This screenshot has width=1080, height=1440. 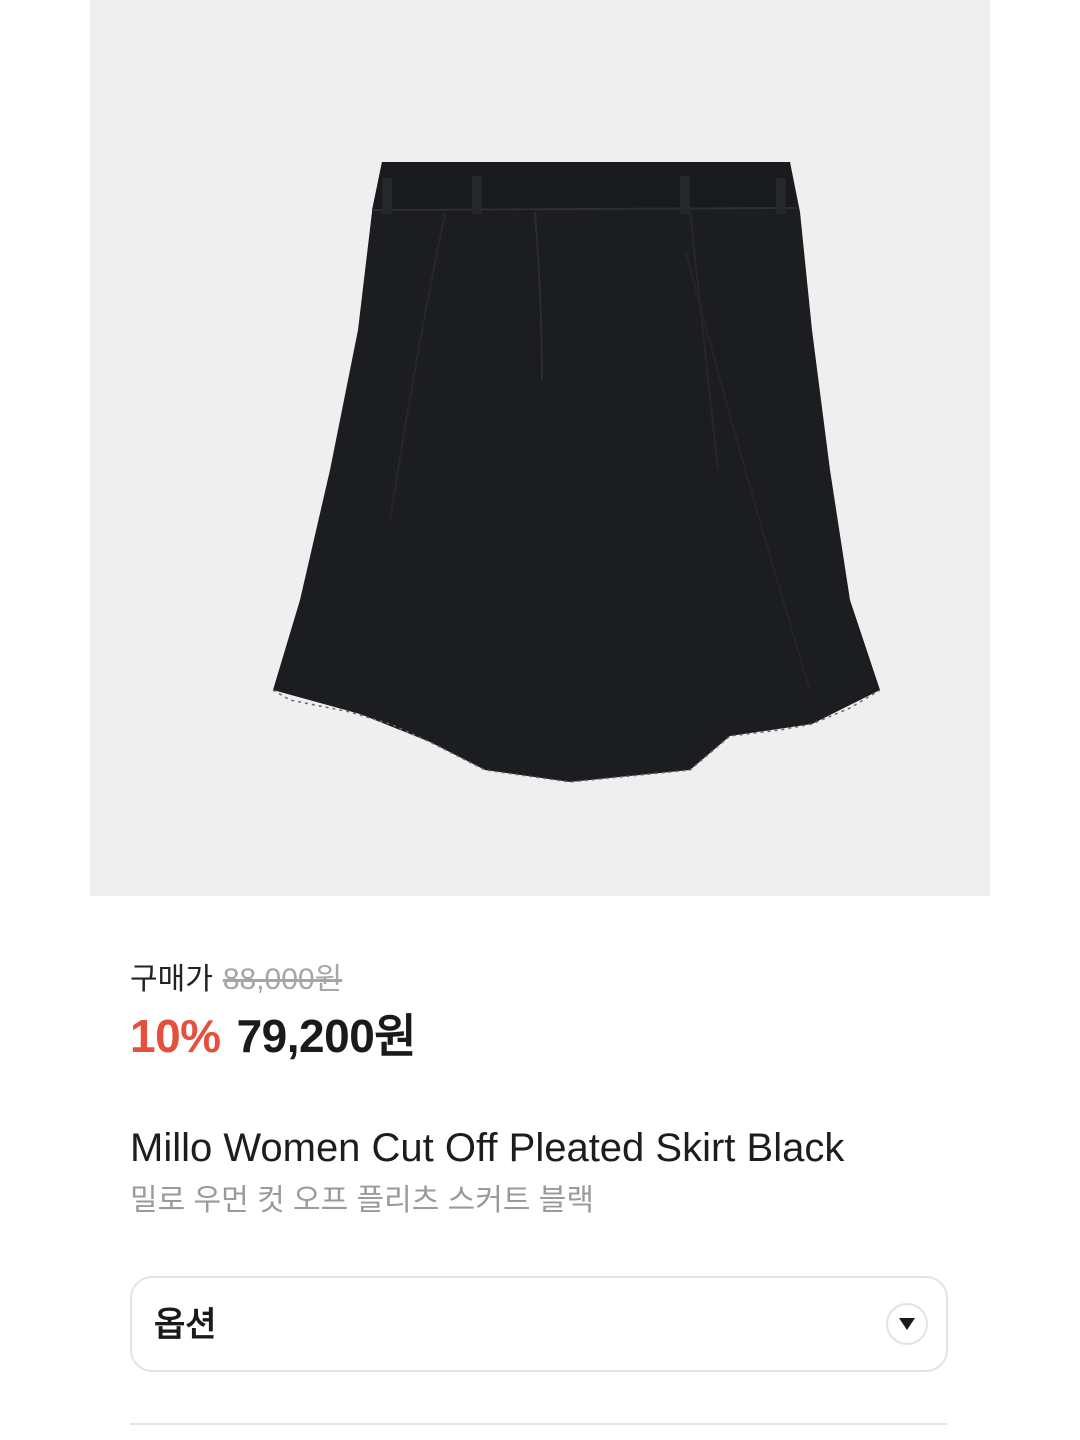 What do you see at coordinates (539, 1324) in the screenshot?
I see `option-select: 옵션` at bounding box center [539, 1324].